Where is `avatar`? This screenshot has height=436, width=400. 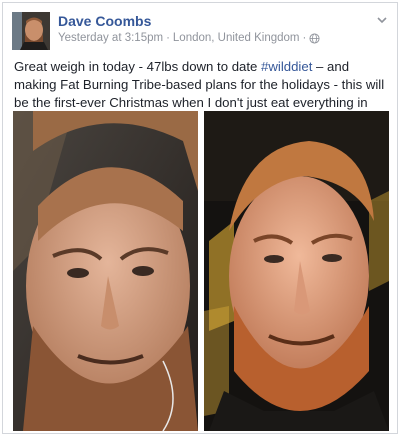 avatar is located at coordinates (31, 31).